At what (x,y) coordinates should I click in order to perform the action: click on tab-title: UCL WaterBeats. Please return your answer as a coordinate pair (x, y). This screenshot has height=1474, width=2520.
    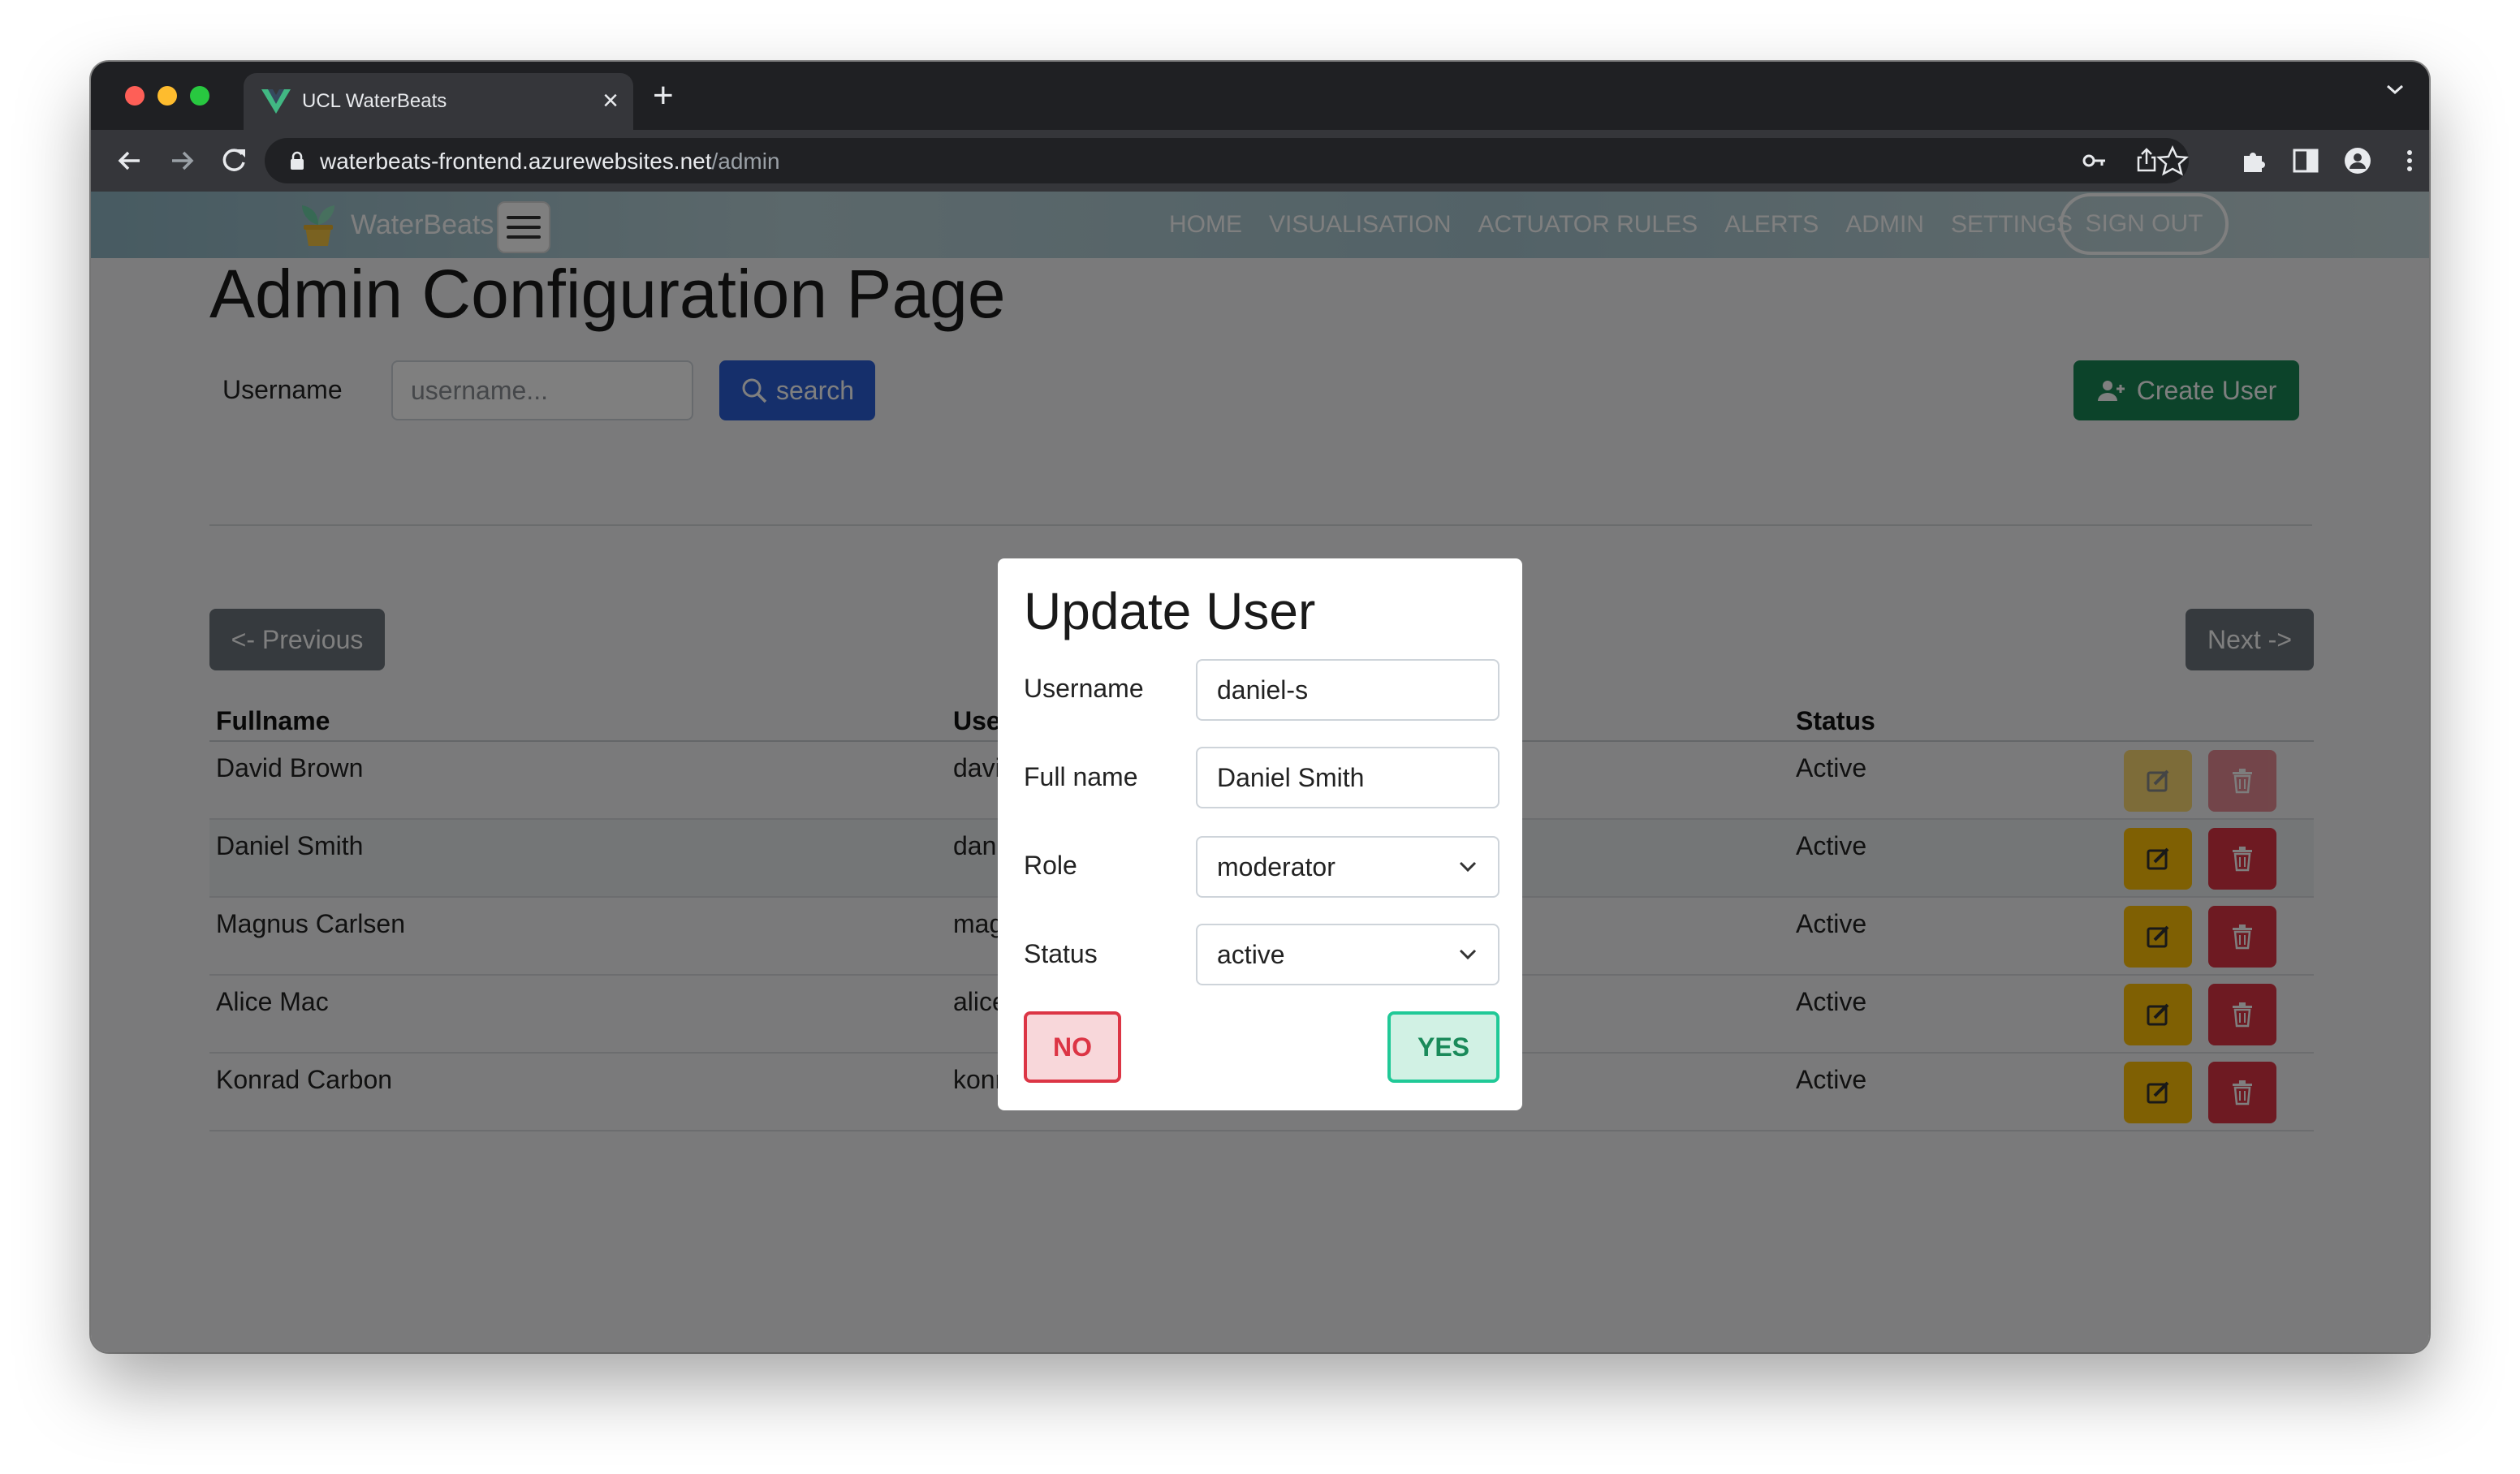
    Looking at the image, I should click on (374, 101).